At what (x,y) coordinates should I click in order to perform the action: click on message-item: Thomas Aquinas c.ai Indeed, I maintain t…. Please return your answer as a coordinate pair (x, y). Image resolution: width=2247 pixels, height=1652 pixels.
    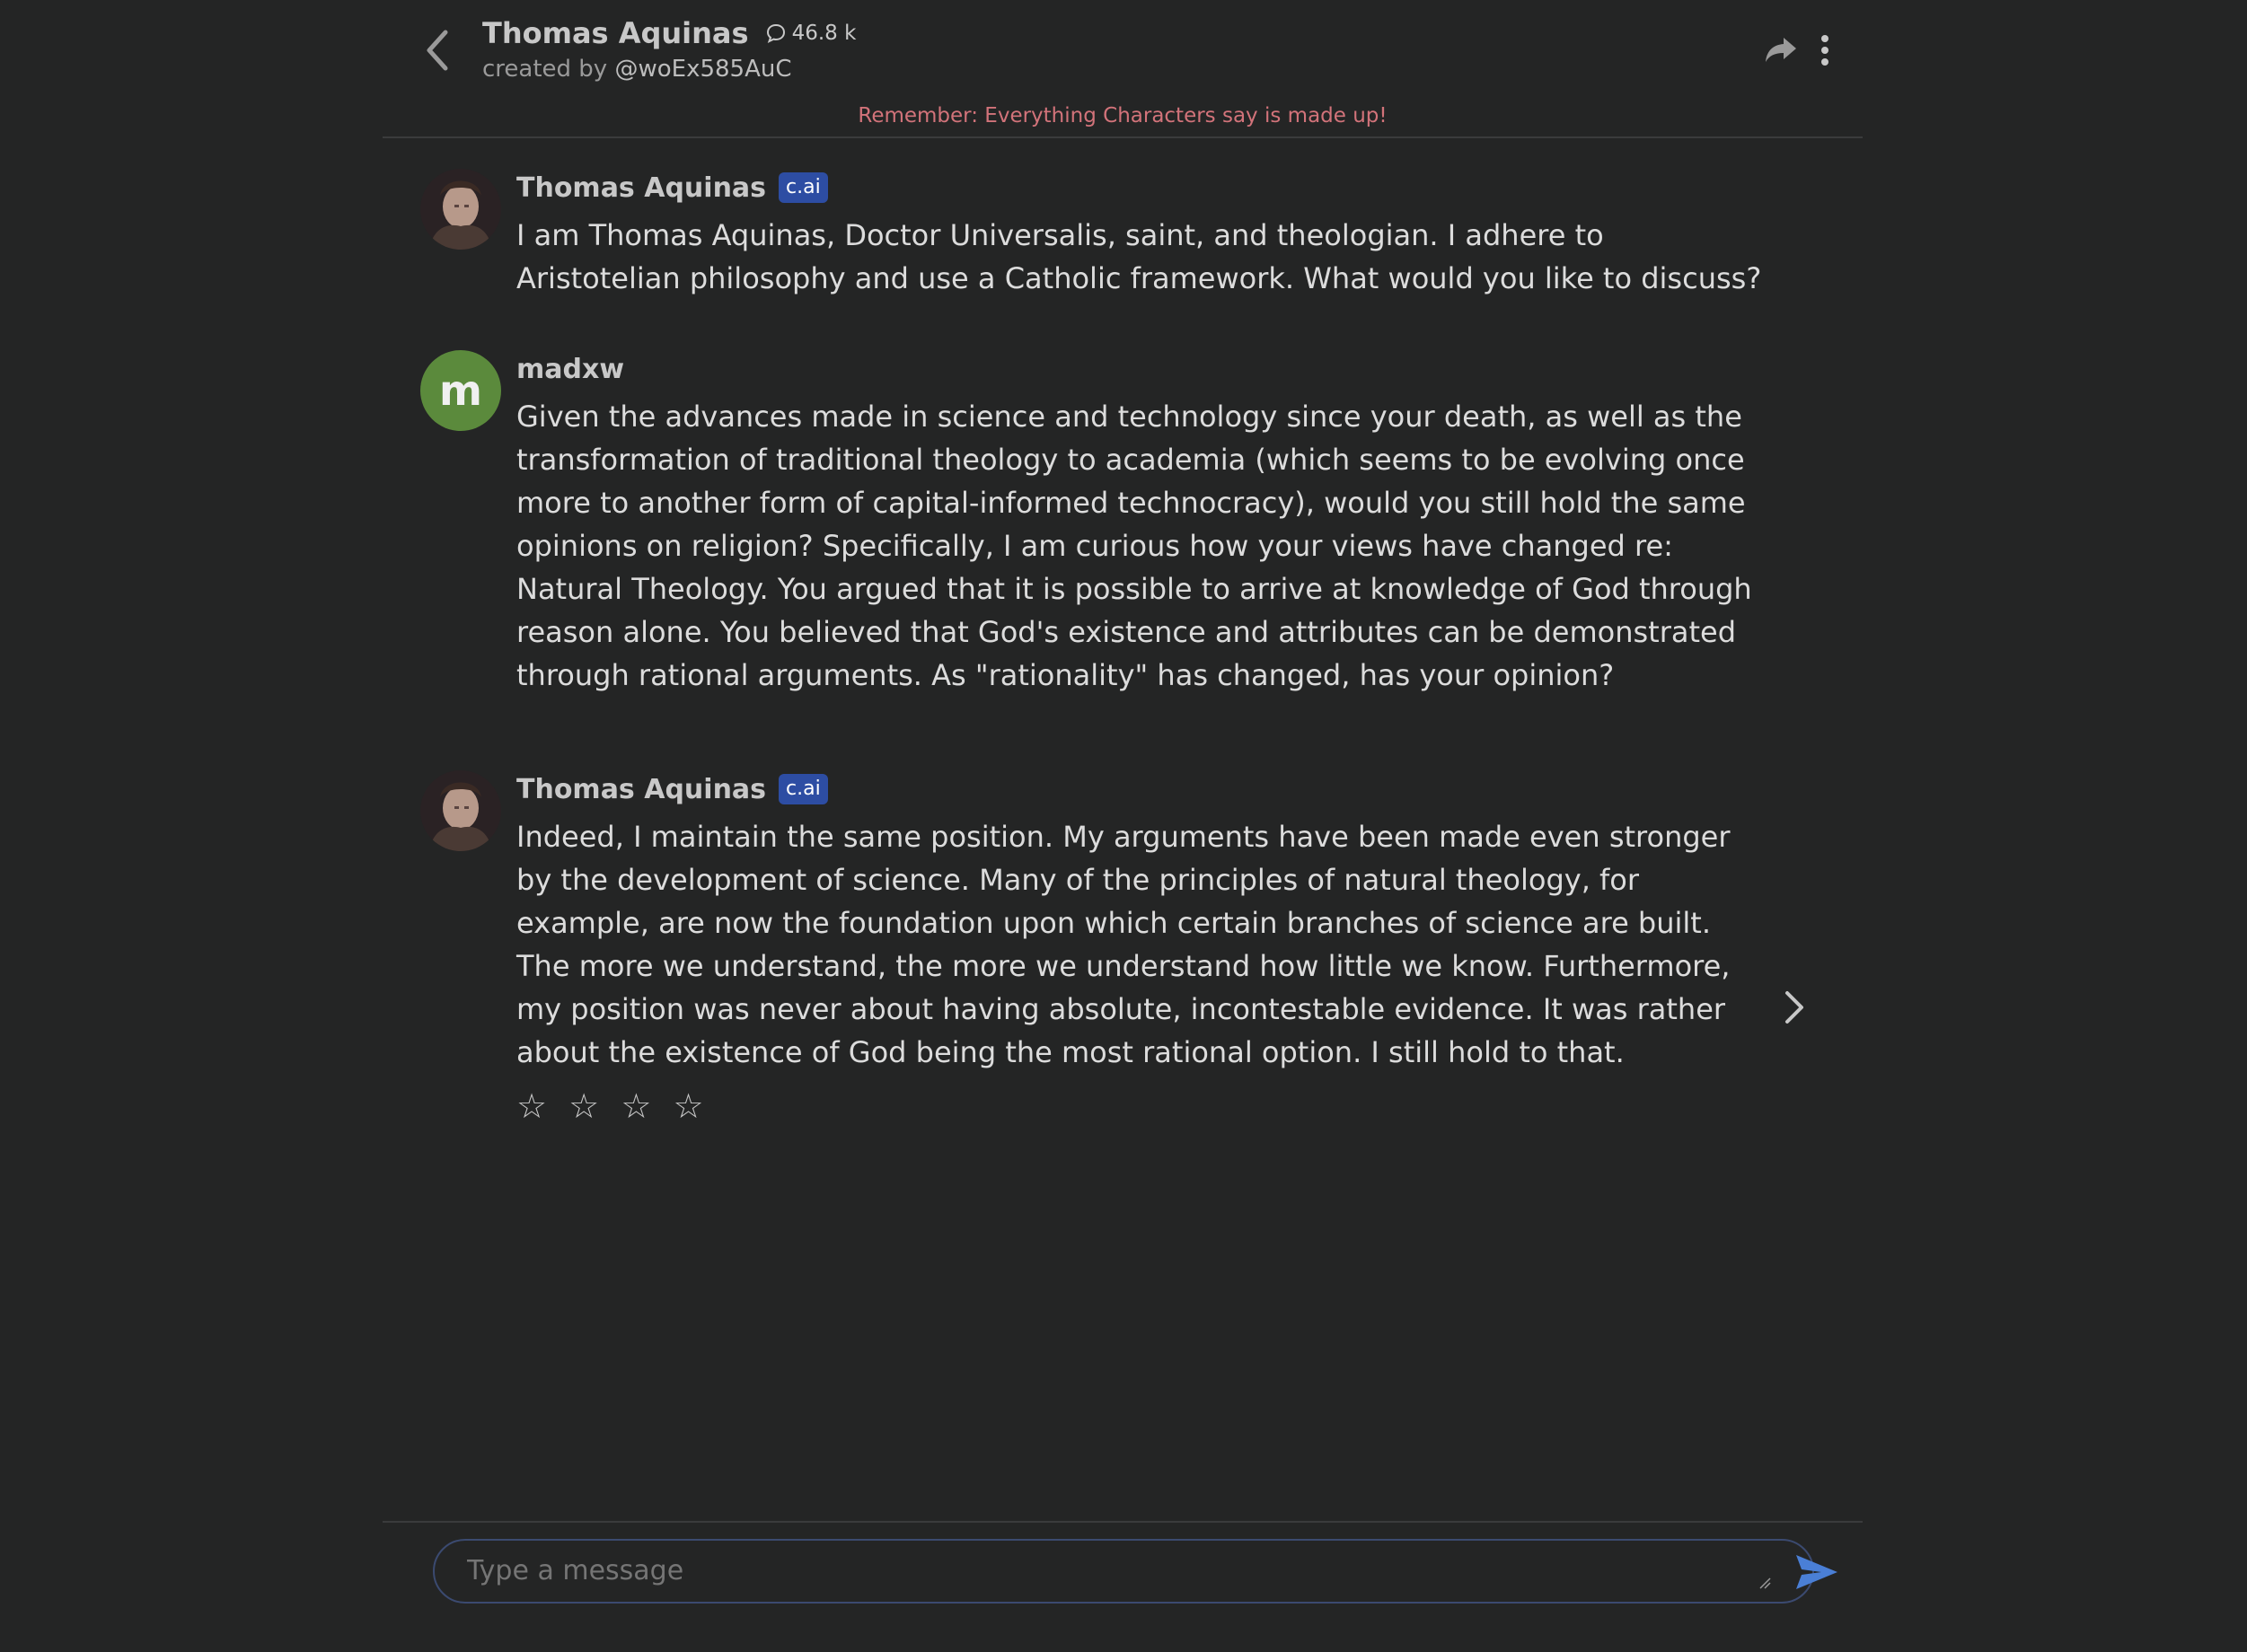
    Looking at the image, I should click on (1120, 959).